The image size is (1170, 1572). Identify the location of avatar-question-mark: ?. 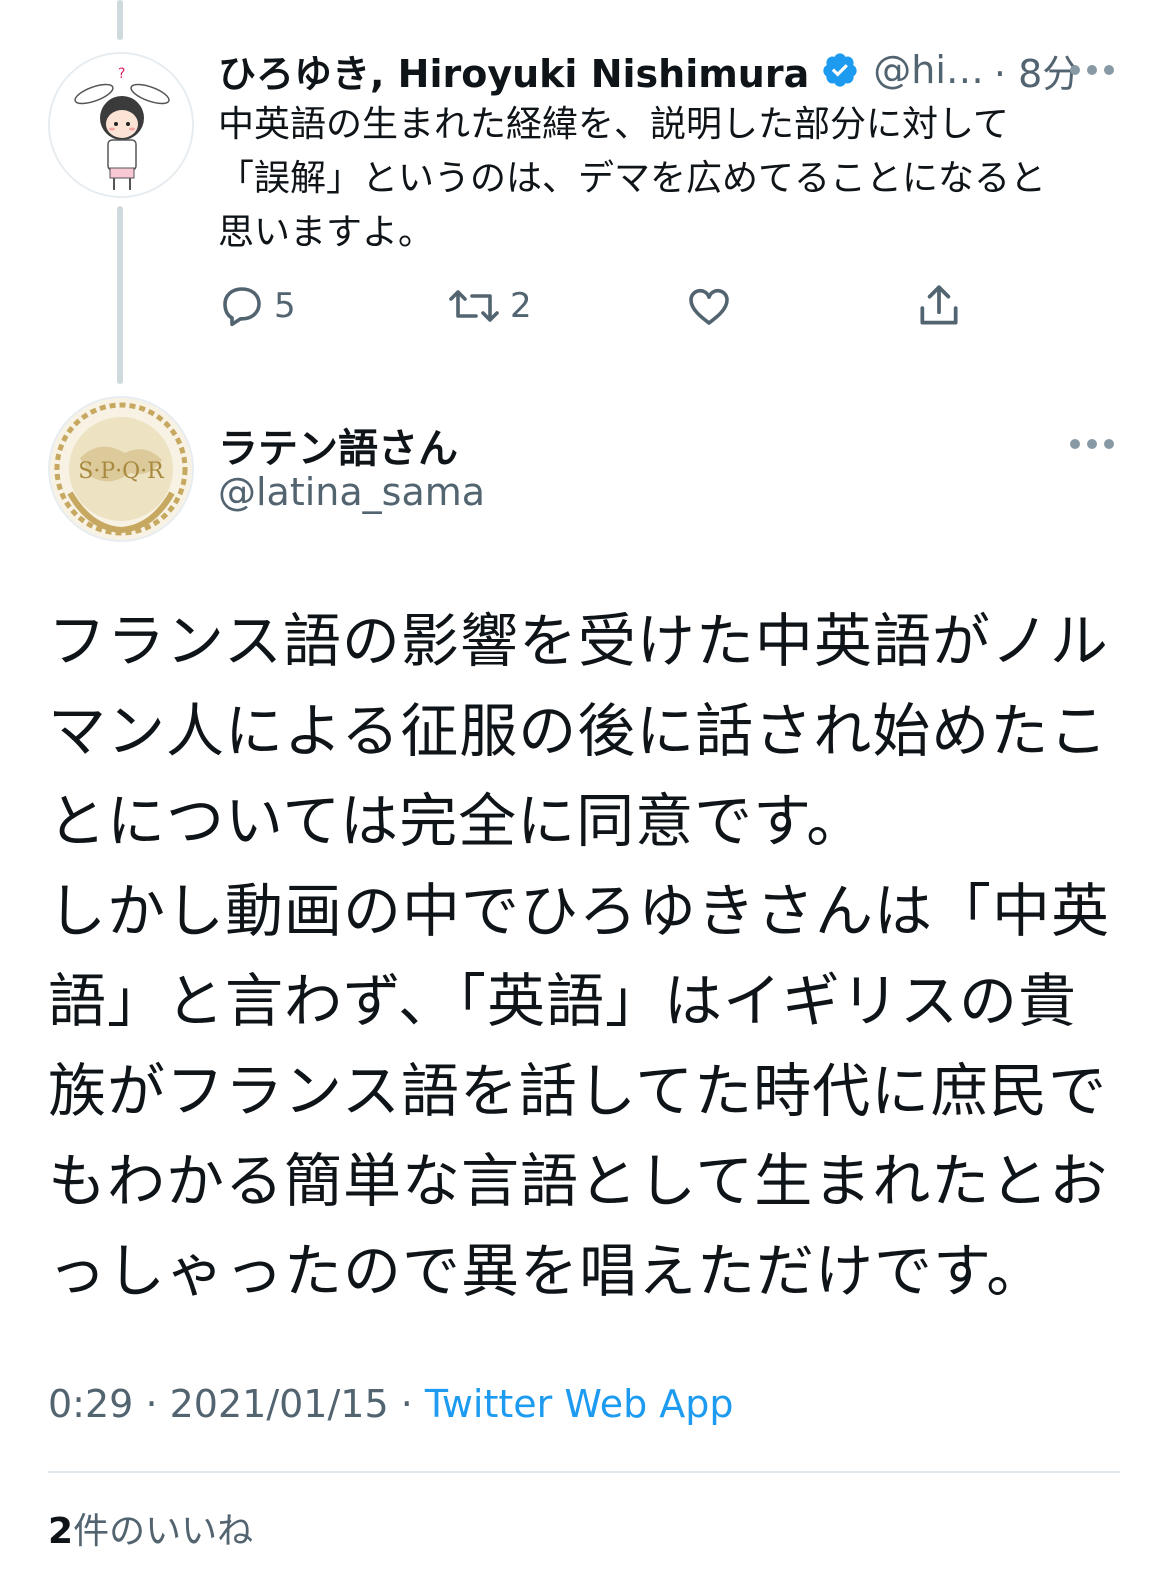
(121, 74).